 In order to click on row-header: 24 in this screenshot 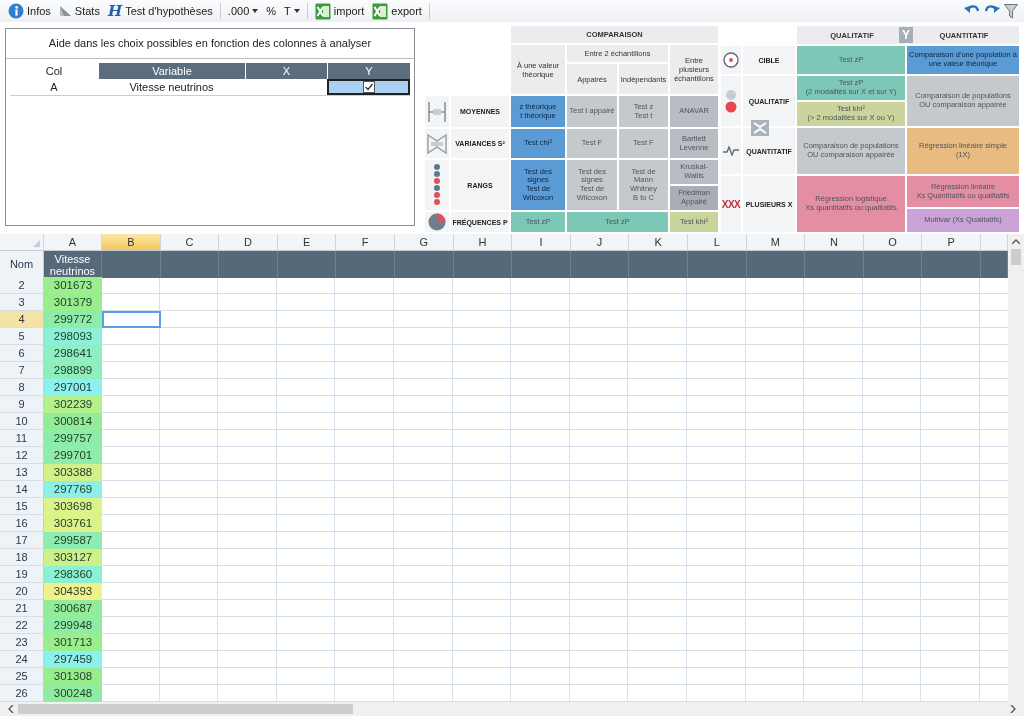, I will do `click(22, 659)`.